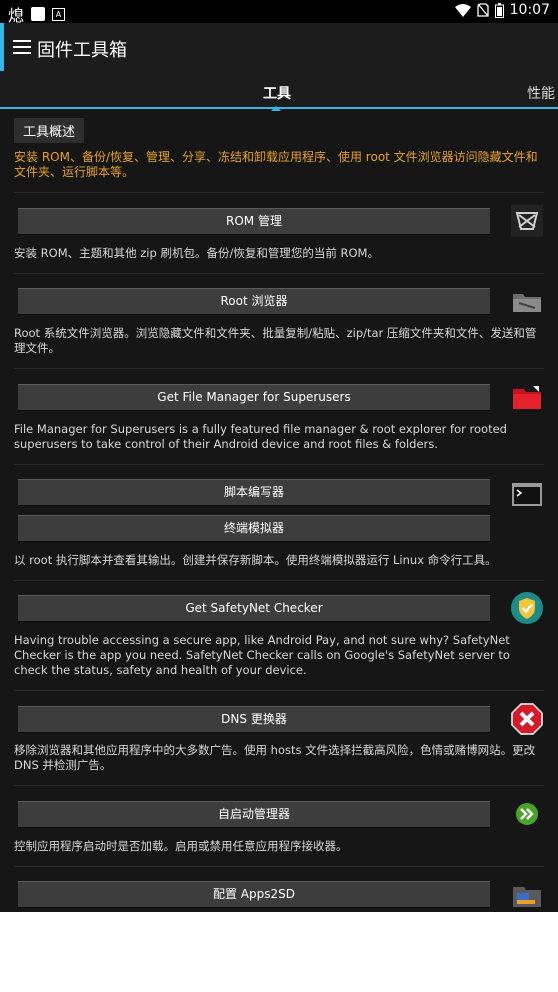  I want to click on menu-icon, so click(22, 49).